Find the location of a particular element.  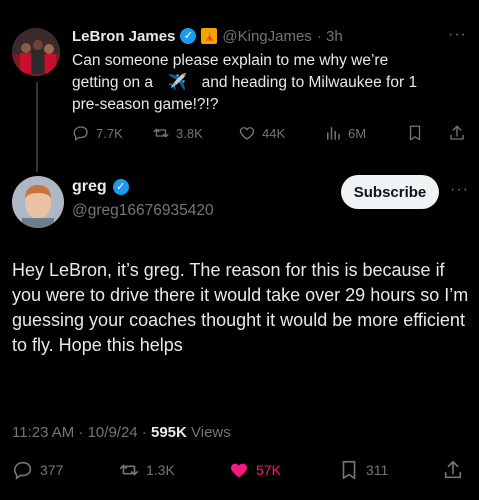

lebron-avatar is located at coordinates (36, 52).